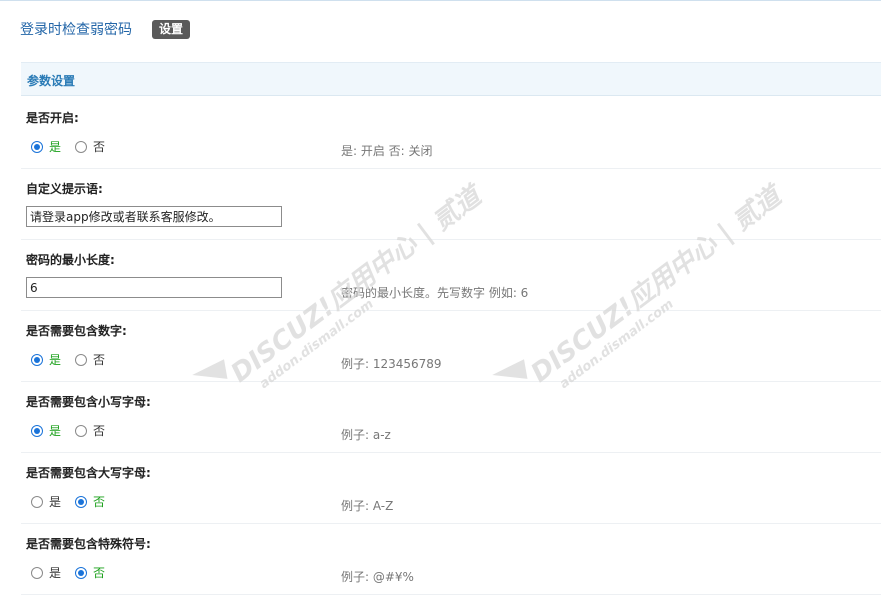  What do you see at coordinates (64, 189) in the screenshot?
I see `setting-label: 自定义提示语:` at bounding box center [64, 189].